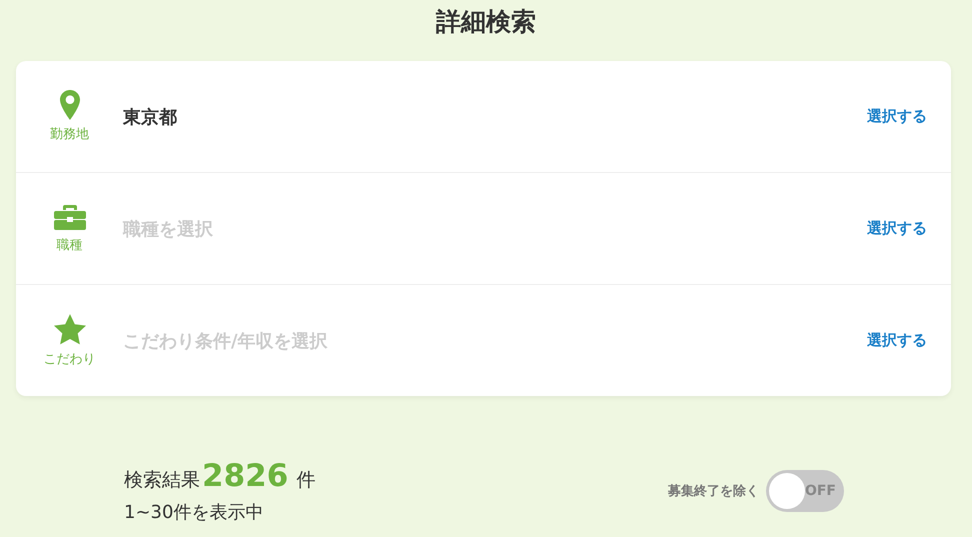 This screenshot has height=537, width=972. I want to click on results-range: 1~30件を表示中, so click(194, 512).